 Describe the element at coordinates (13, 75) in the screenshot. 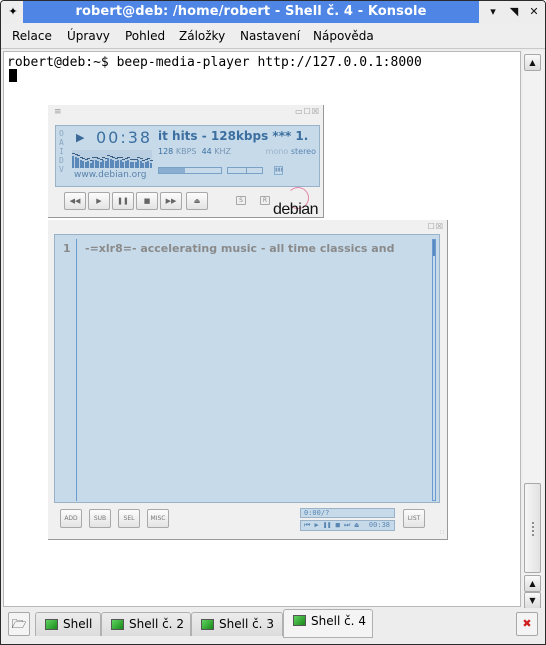

I see `terminal-cursor` at that location.